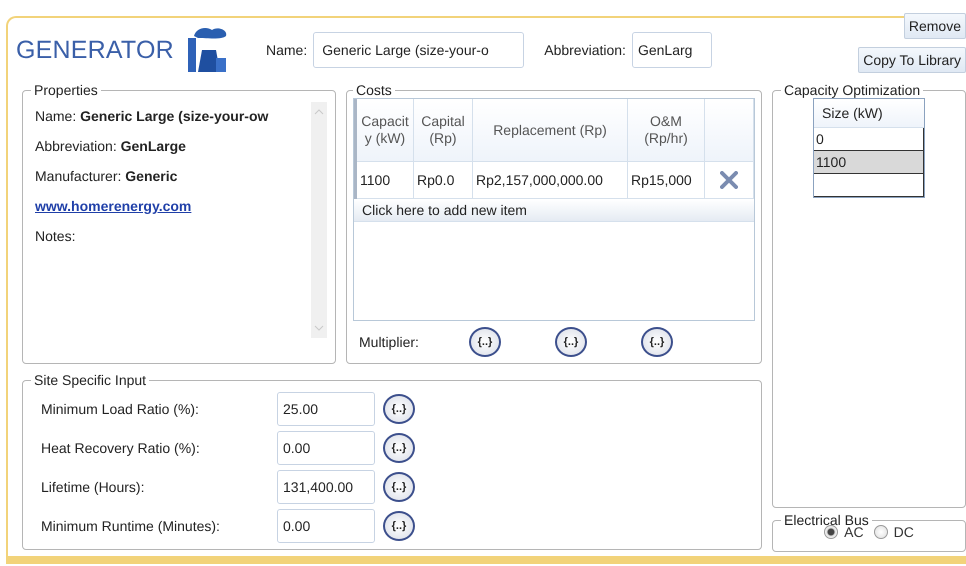  What do you see at coordinates (326, 487) in the screenshot?
I see `input-field: 131,400.00` at bounding box center [326, 487].